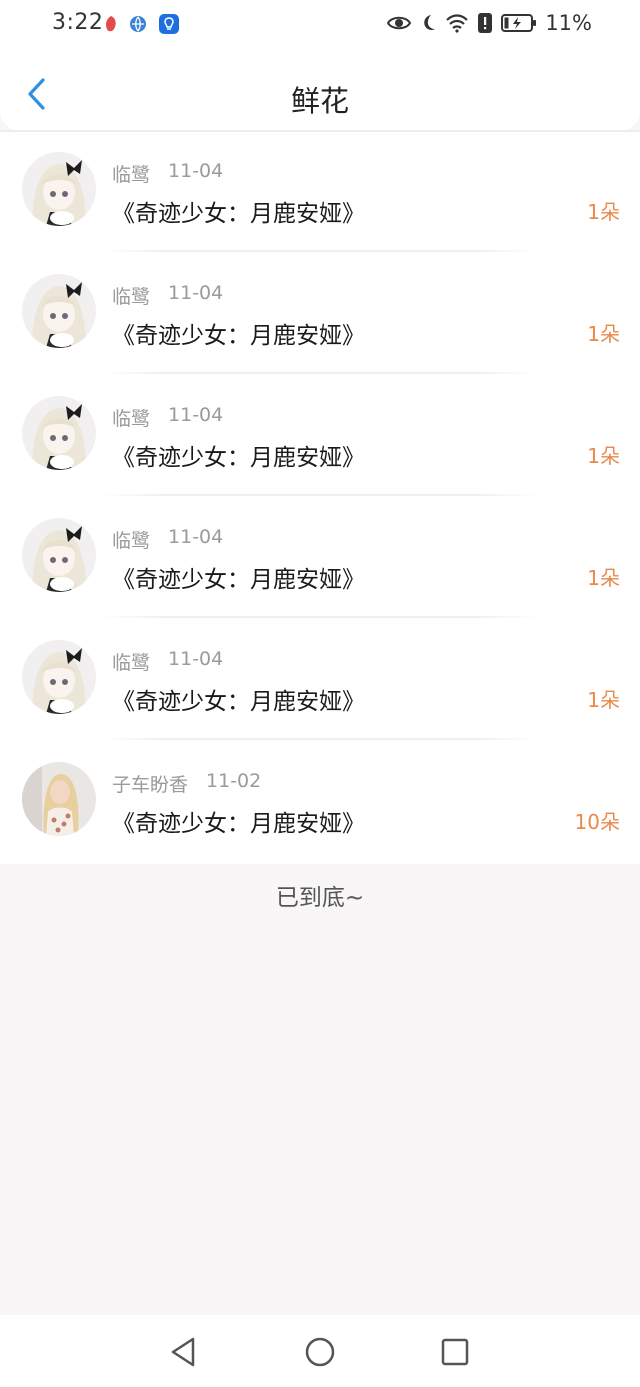  What do you see at coordinates (519, 23) in the screenshot?
I see `battery-charging-icon` at bounding box center [519, 23].